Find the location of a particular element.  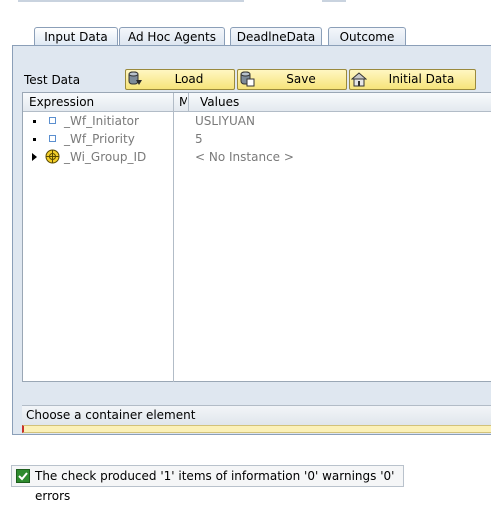

load-button: Load is located at coordinates (180, 79).